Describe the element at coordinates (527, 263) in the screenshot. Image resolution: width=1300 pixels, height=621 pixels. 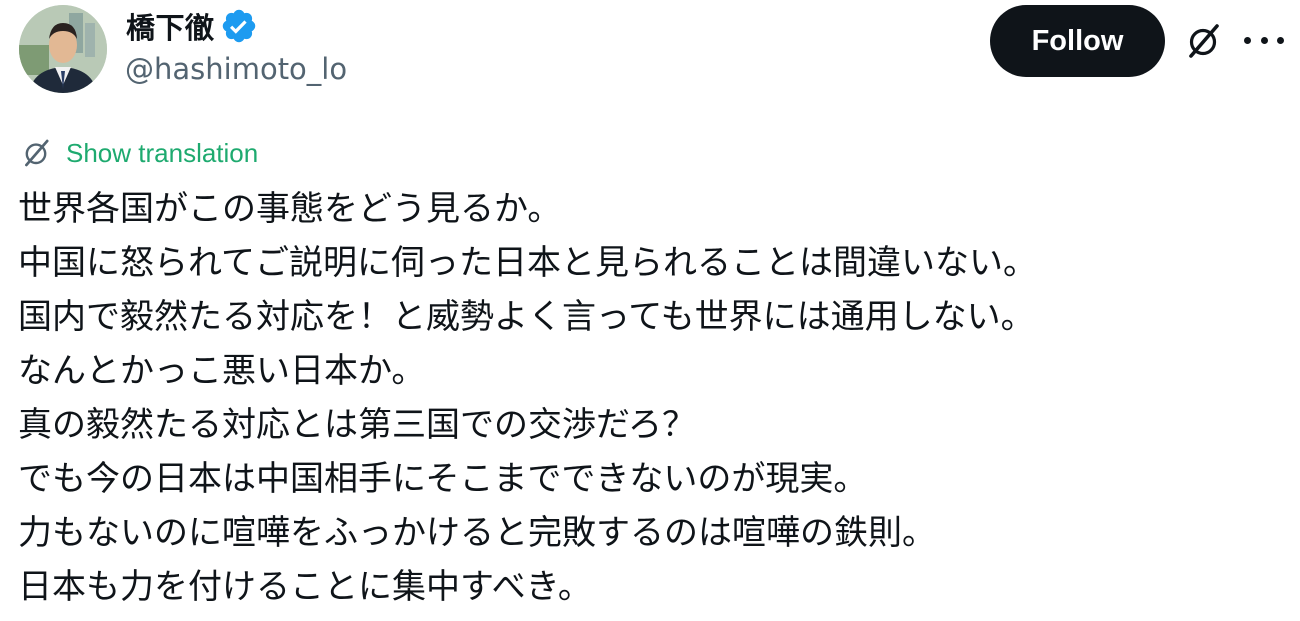
I see `tweet-line: 中国に怒られてご説明に伺った日本と見られることは間違いない。` at that location.